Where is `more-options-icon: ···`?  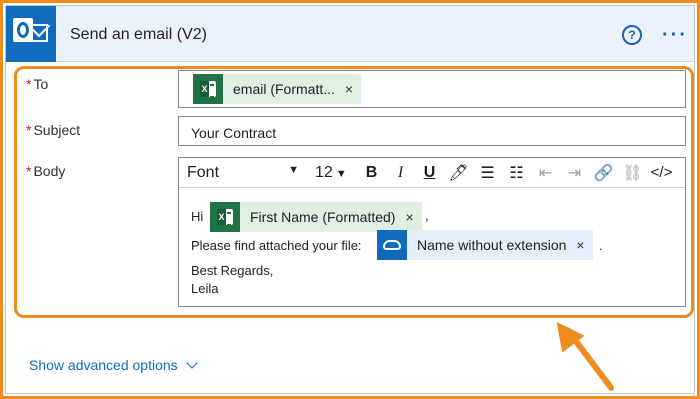
more-options-icon: ··· is located at coordinates (675, 35).